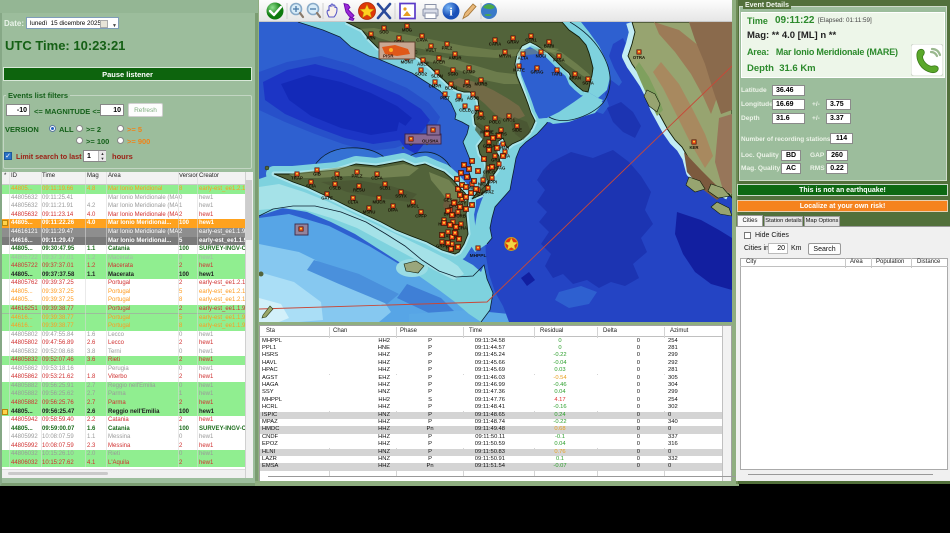 The image size is (950, 533). I want to click on svg-text: SIRI, so click(459, 100).